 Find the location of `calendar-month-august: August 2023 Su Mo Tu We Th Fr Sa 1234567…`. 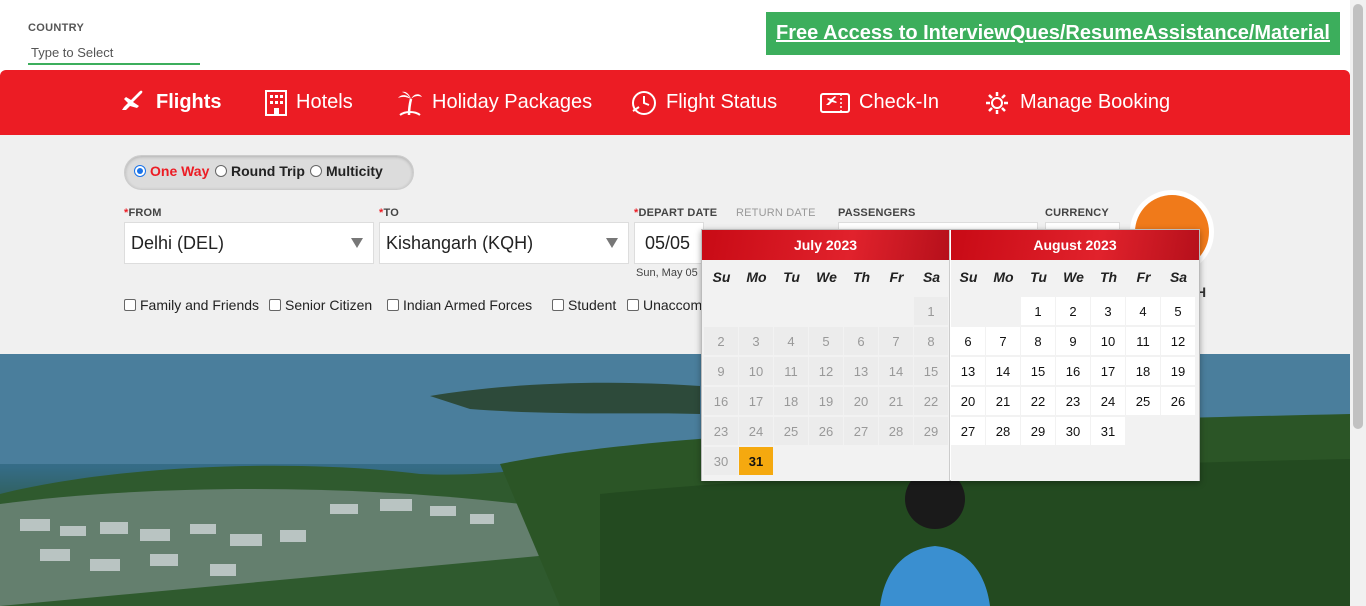

calendar-month-august: August 2023 Su Mo Tu We Th Fr Sa 1234567… is located at coordinates (1075, 355).